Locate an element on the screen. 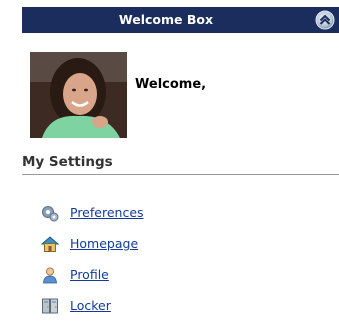 Image resolution: width=339 pixels, height=332 pixels. user-icon is located at coordinates (50, 275).